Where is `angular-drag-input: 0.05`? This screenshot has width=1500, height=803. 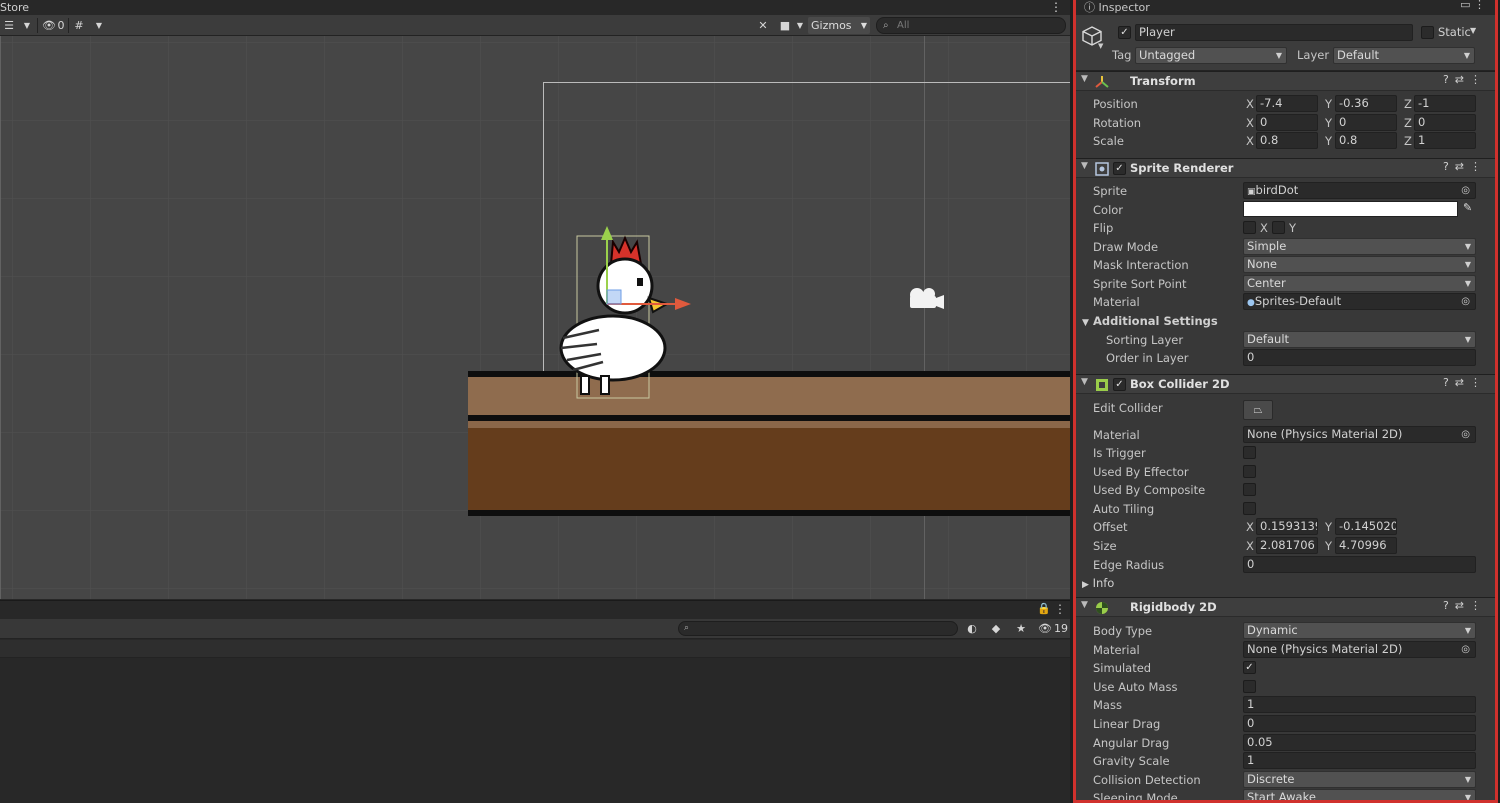
angular-drag-input: 0.05 is located at coordinates (1359, 742).